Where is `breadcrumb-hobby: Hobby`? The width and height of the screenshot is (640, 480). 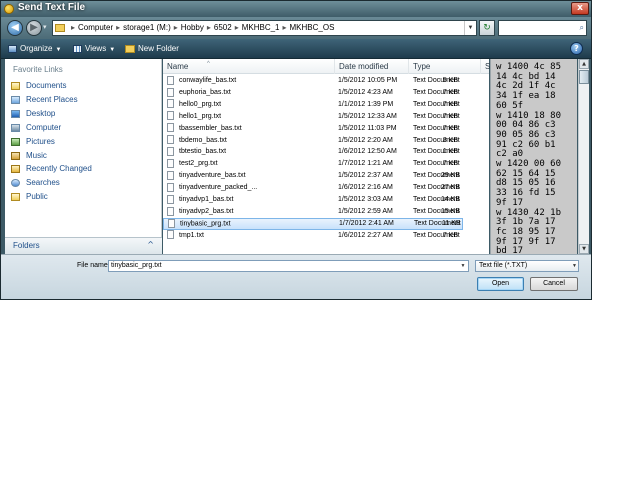
breadcrumb-hobby: Hobby is located at coordinates (192, 27).